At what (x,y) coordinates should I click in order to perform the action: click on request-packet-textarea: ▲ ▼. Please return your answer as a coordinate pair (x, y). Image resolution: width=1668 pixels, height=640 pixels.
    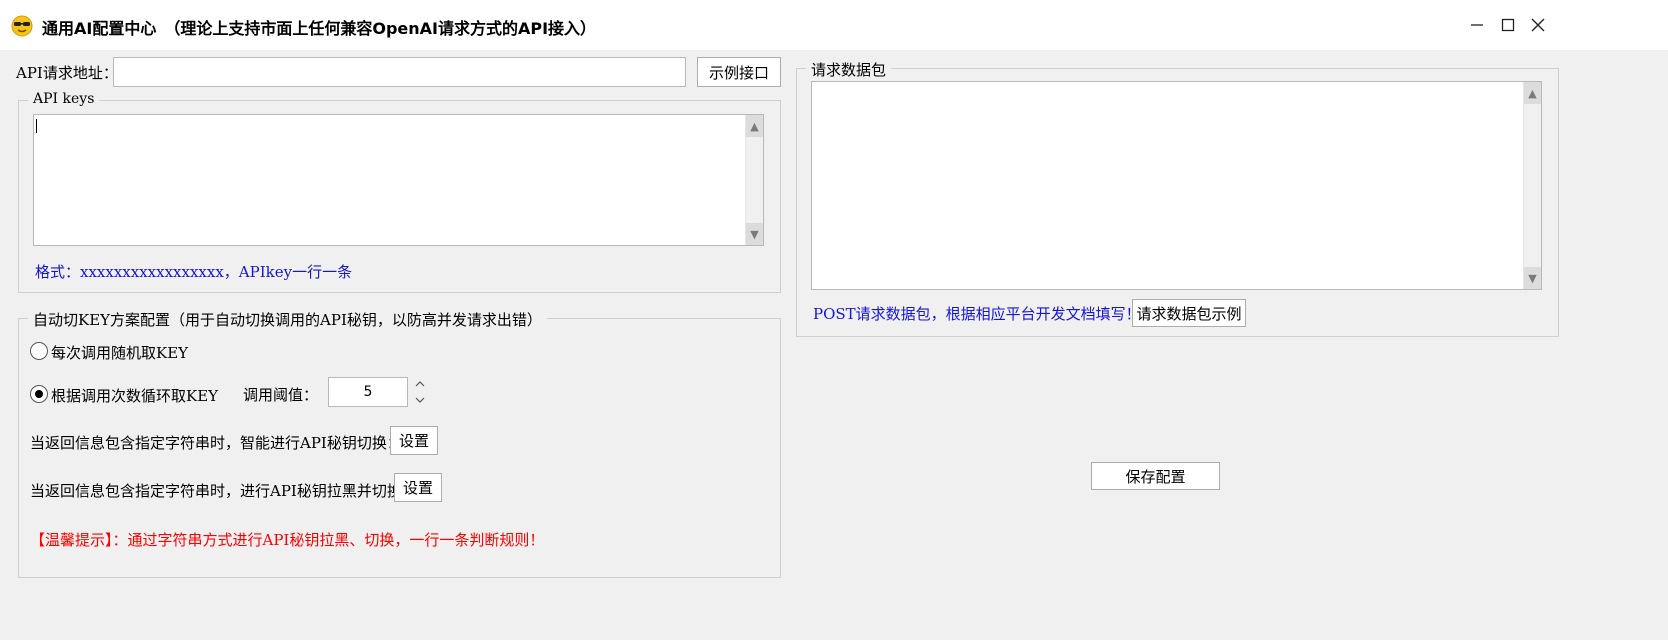
    Looking at the image, I should click on (1176, 185).